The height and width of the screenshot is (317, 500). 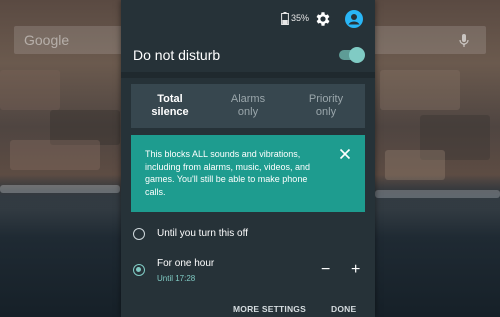 What do you see at coordinates (176, 278) in the screenshot?
I see `option-sublabel: Until 17:28` at bounding box center [176, 278].